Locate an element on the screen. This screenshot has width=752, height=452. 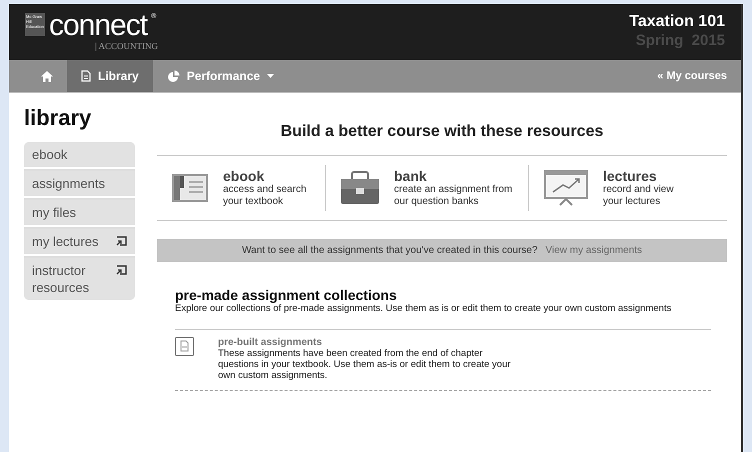
pie-chart-icon is located at coordinates (173, 76).